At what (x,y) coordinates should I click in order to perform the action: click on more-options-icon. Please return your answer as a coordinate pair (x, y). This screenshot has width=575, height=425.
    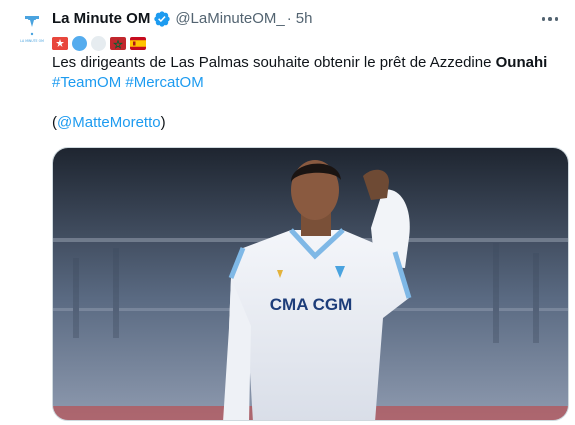
    Looking at the image, I should click on (550, 19).